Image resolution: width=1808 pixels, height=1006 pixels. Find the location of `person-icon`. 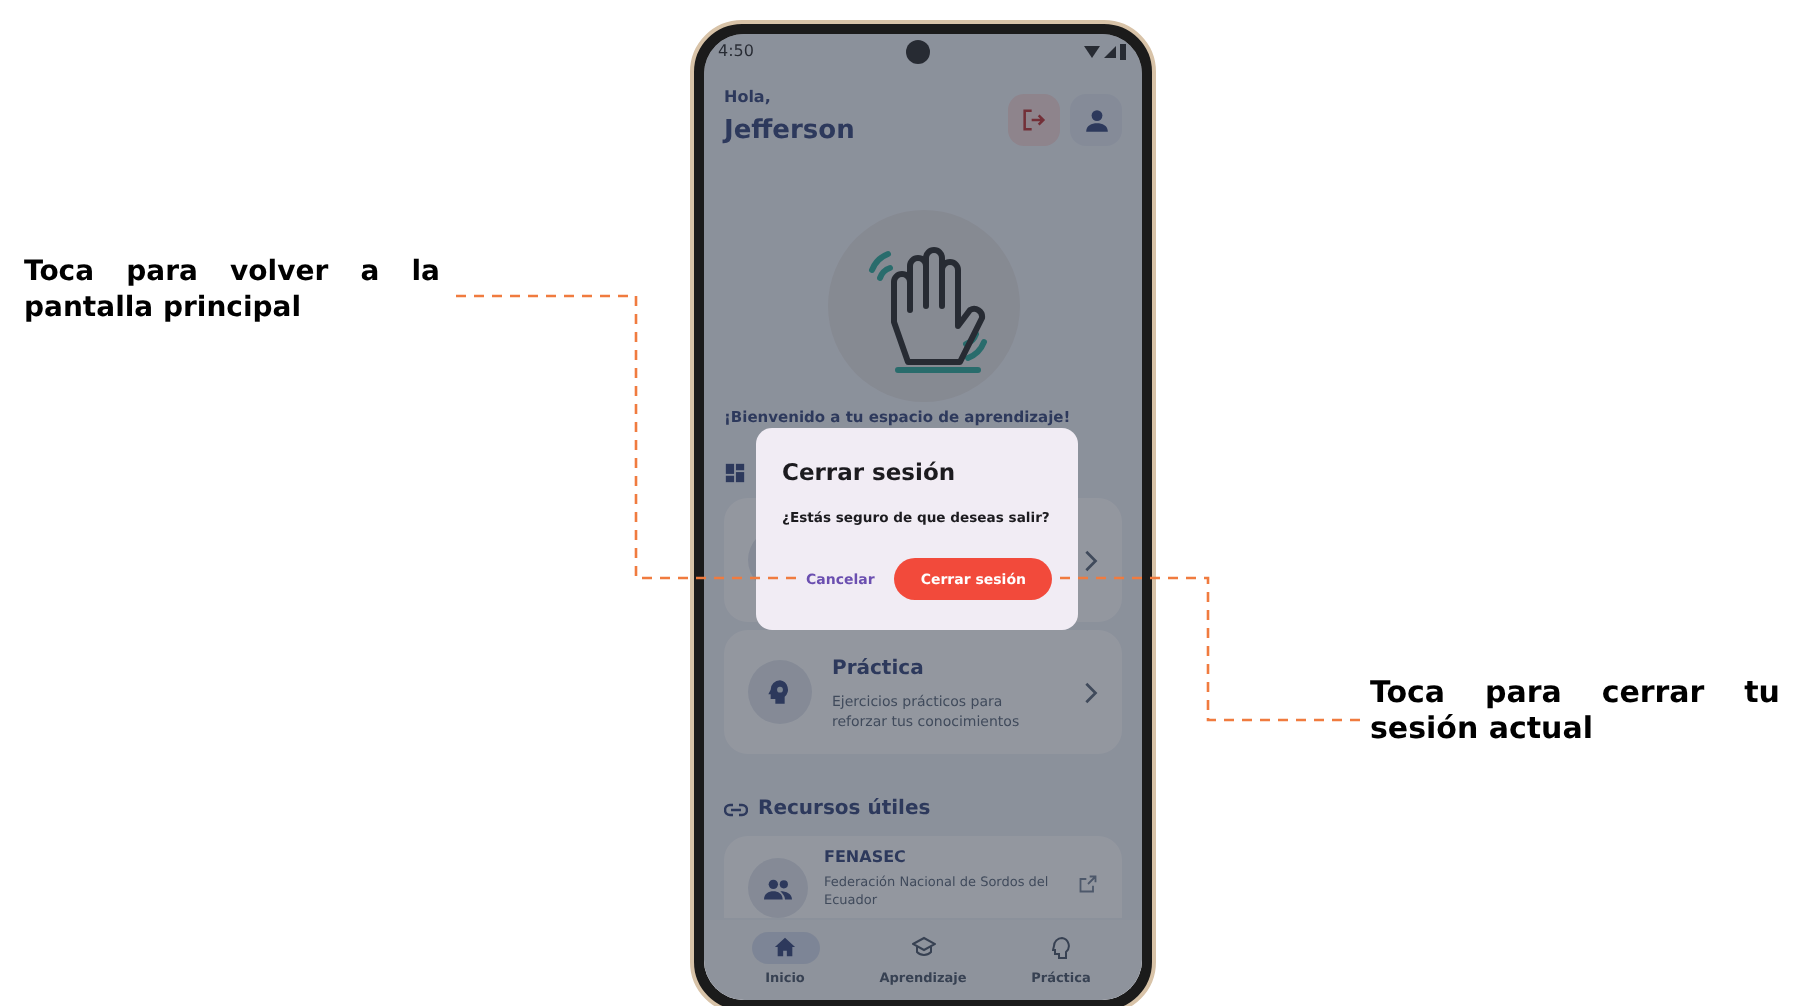

person-icon is located at coordinates (1096, 120).